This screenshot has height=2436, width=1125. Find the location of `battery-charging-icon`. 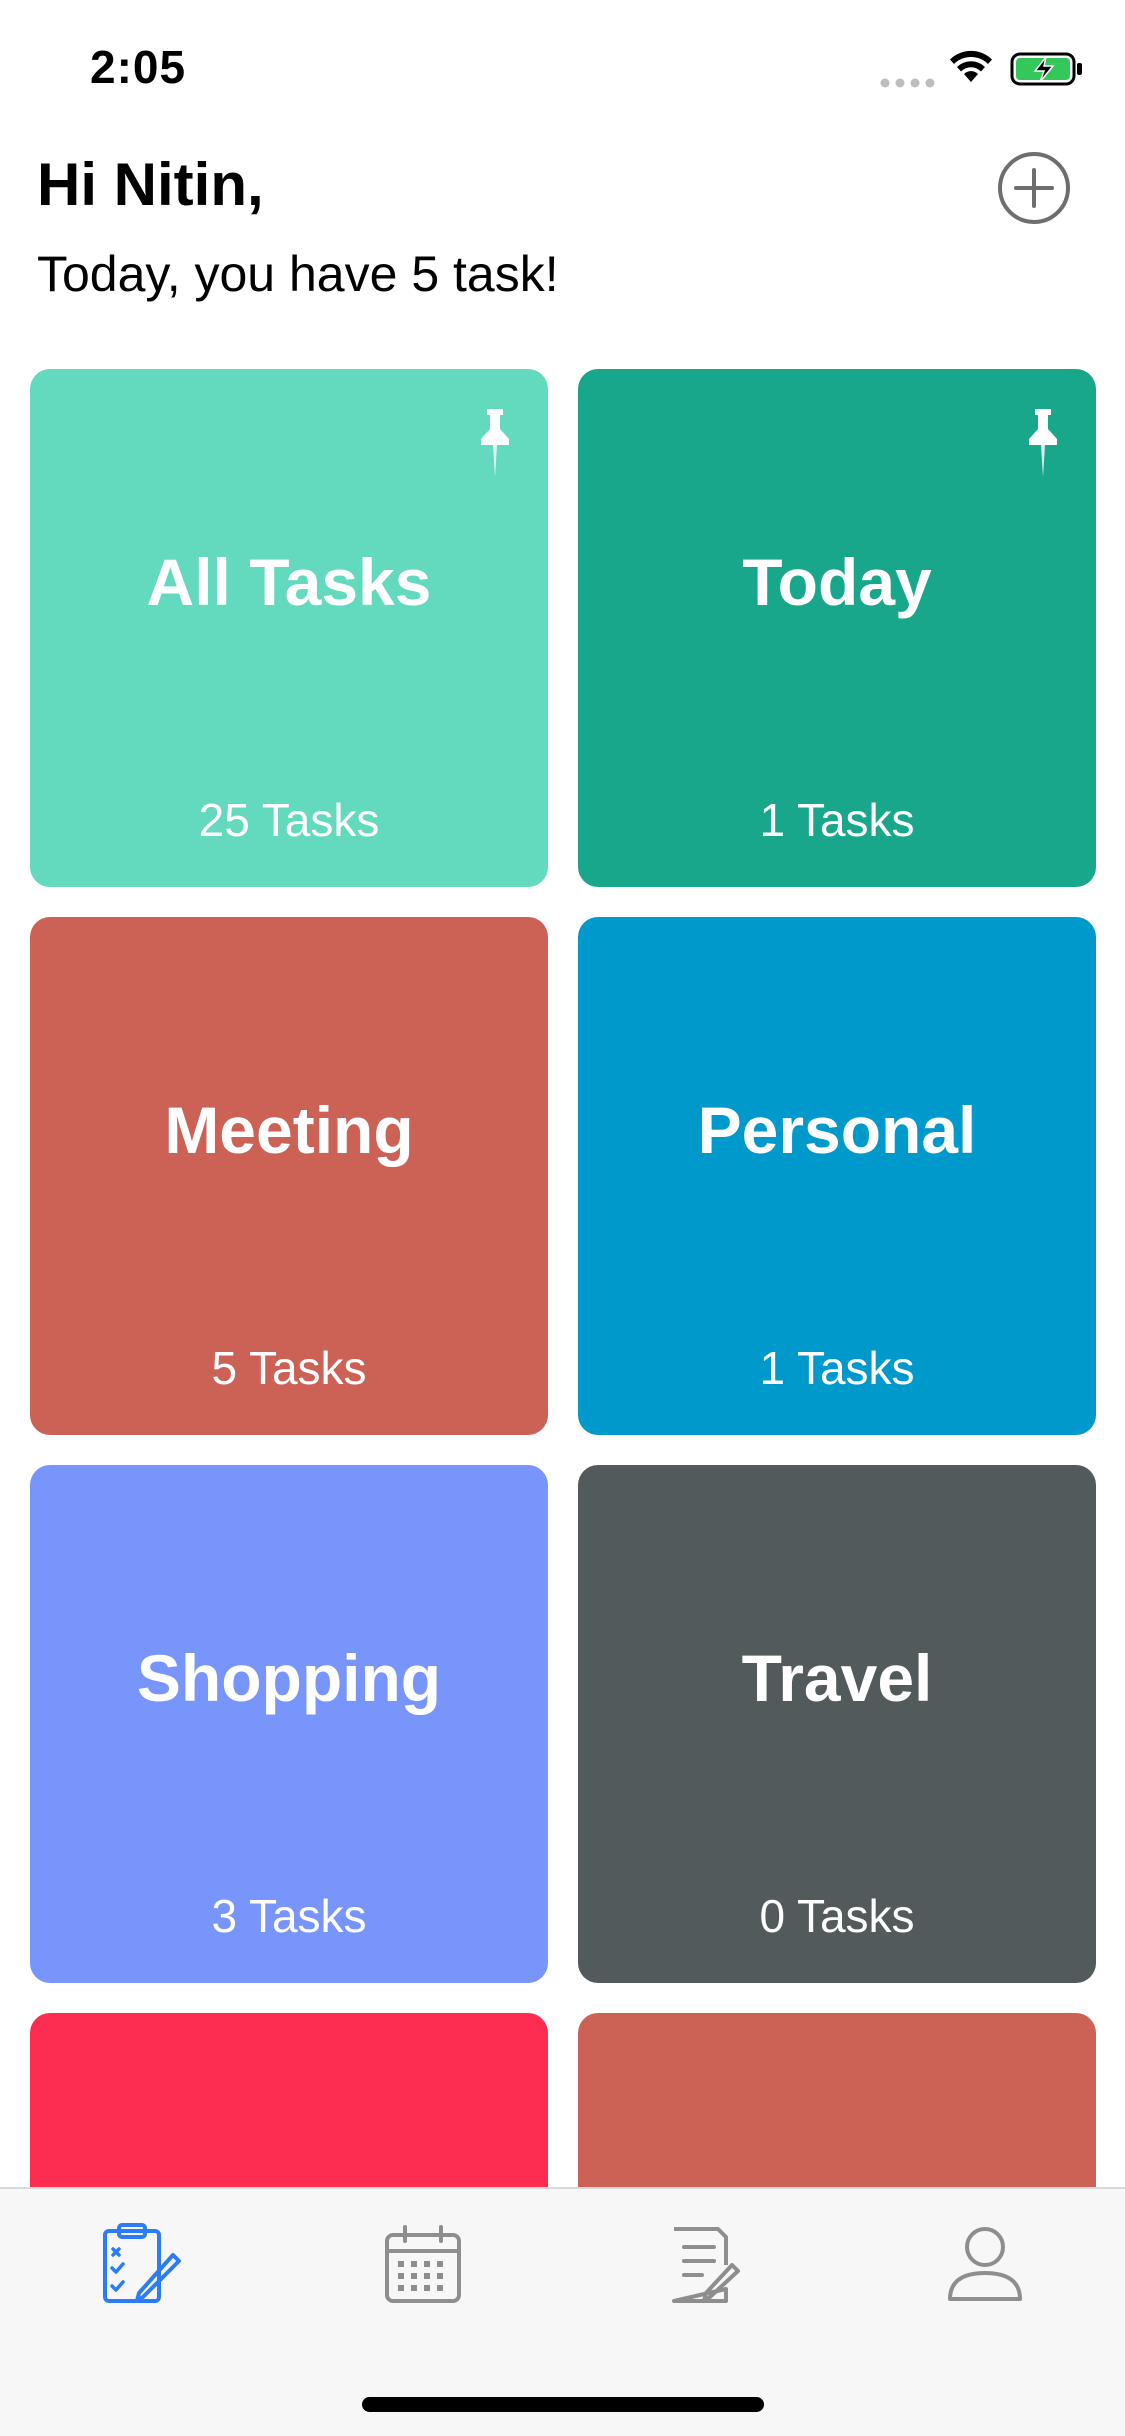

battery-charging-icon is located at coordinates (1046, 69).